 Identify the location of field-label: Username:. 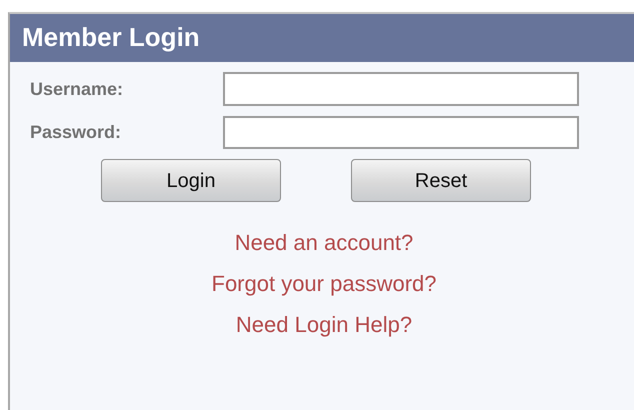
(77, 89).